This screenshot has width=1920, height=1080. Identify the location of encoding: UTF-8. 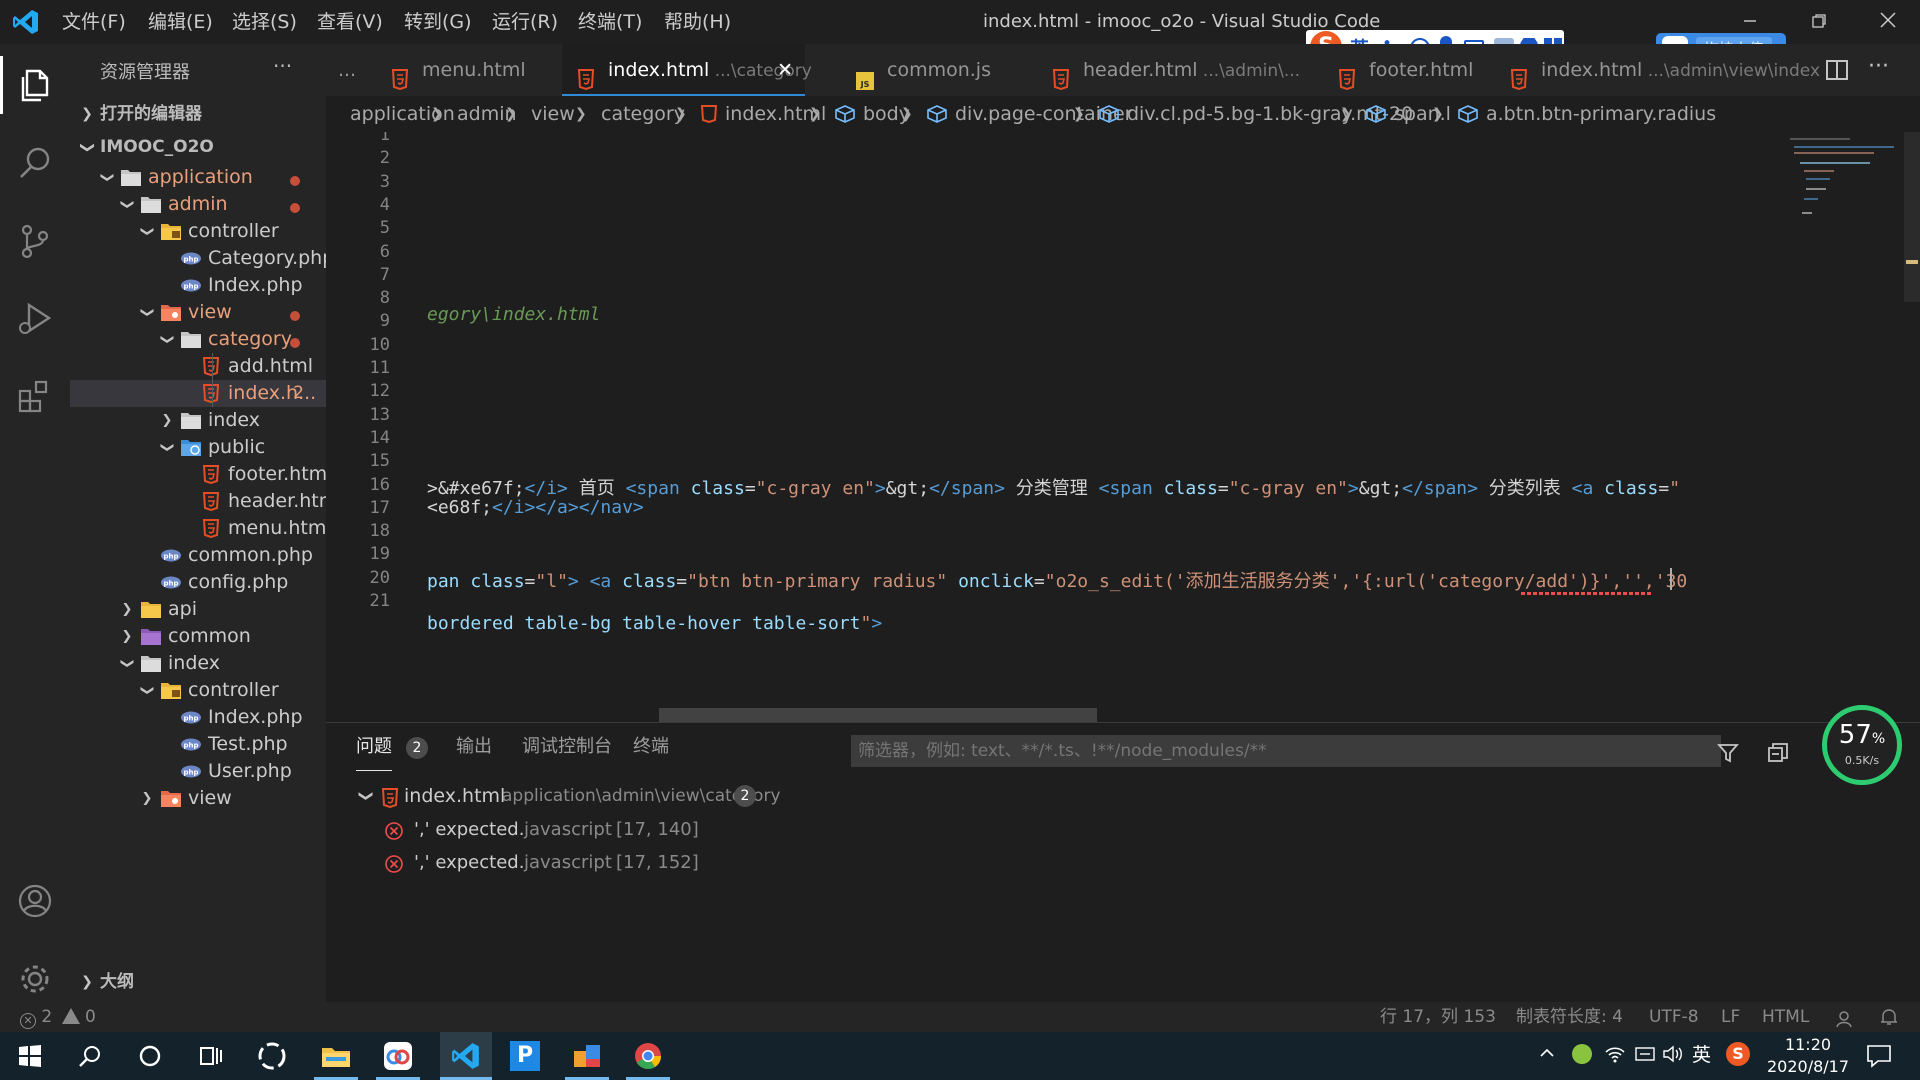
(1674, 1017).